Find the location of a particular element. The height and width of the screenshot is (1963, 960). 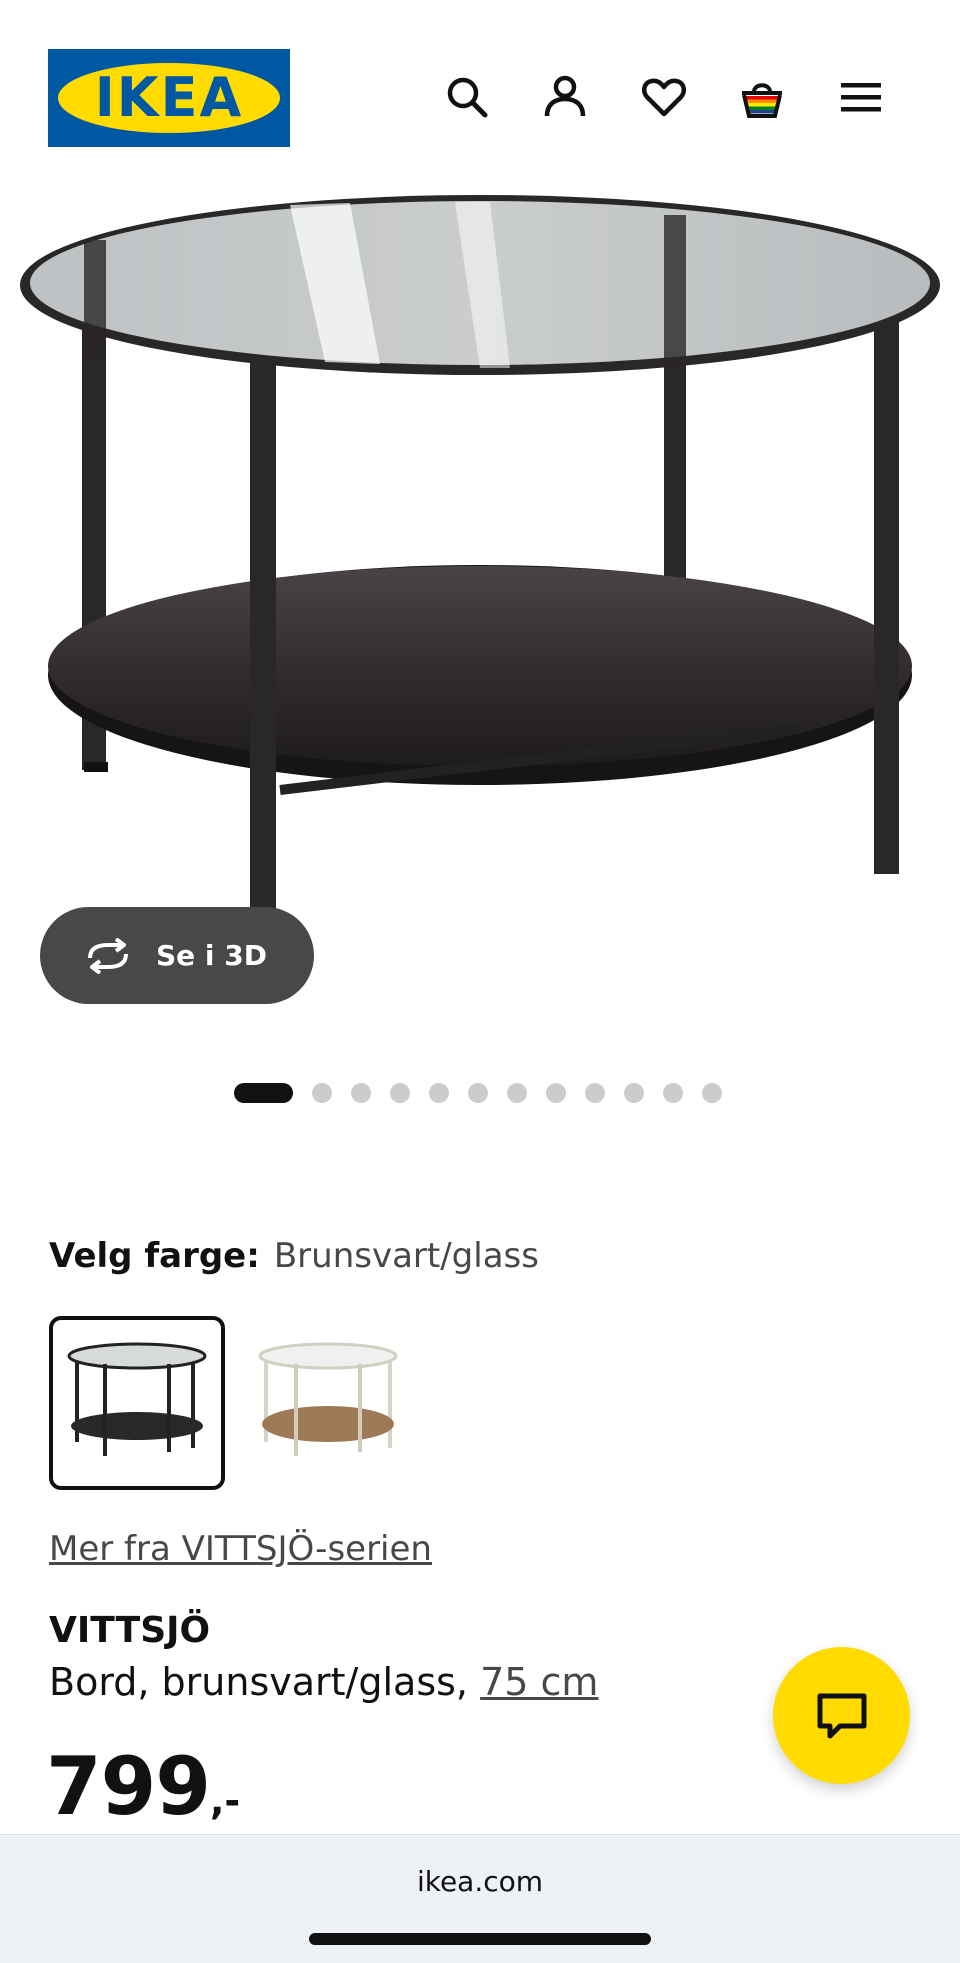

basket-icon is located at coordinates (762, 97).